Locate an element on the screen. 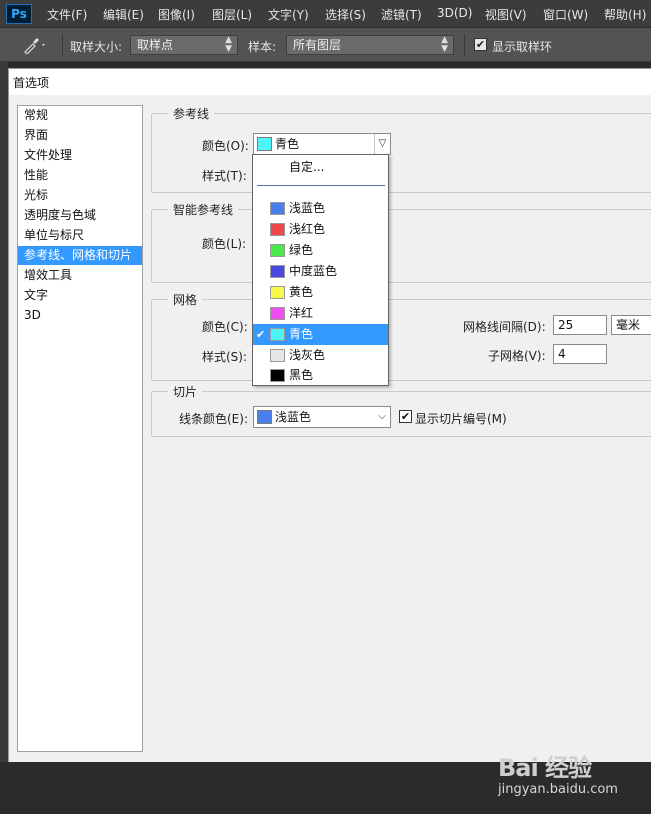  dropdown-option-black: 黑色 is located at coordinates (320, 375).